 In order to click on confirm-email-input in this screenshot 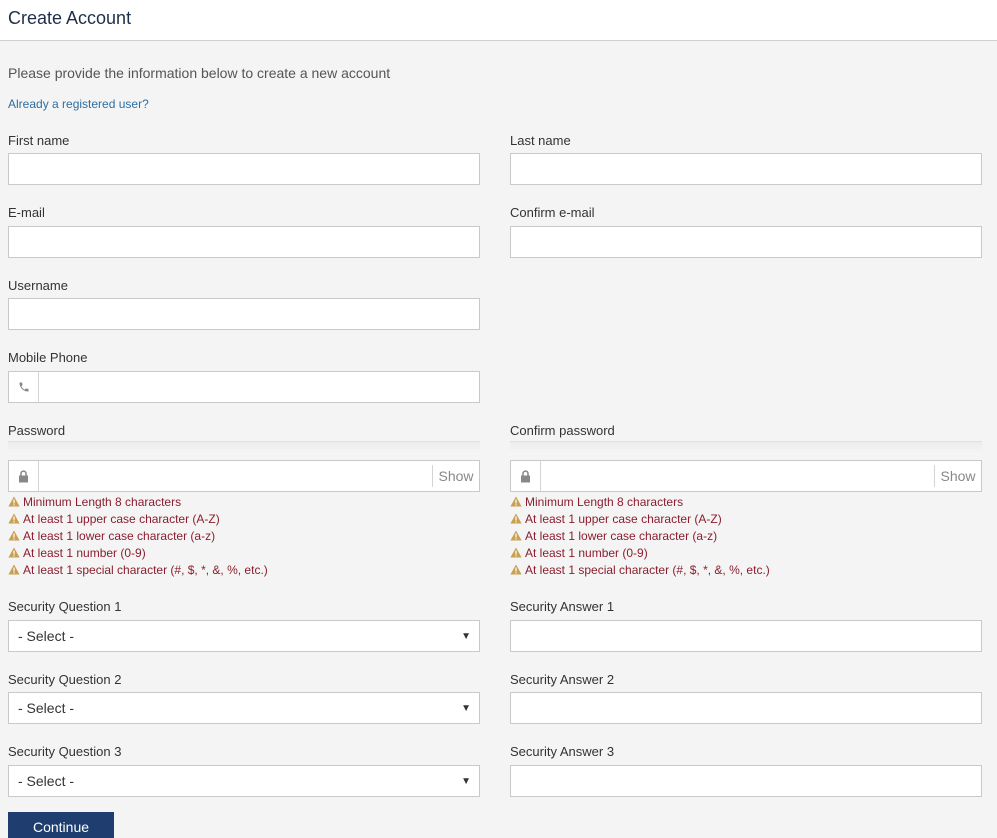, I will do `click(746, 242)`.